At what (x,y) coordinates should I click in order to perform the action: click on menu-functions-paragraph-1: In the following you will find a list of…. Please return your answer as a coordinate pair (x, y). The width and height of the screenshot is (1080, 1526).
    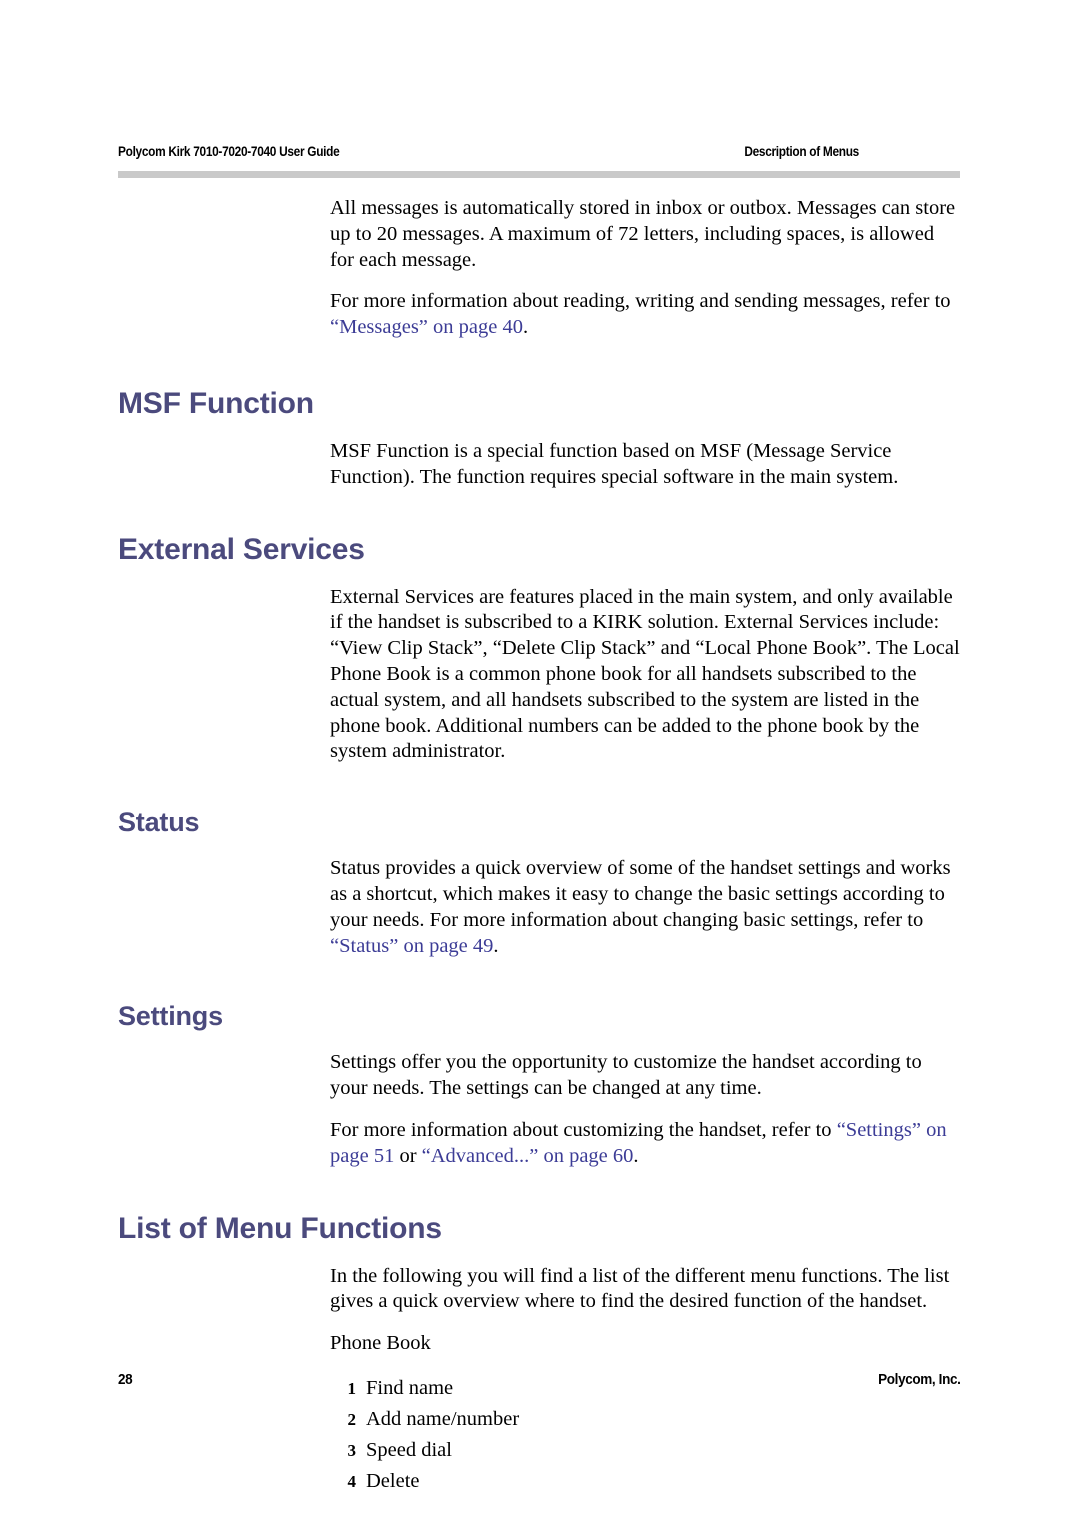
    Looking at the image, I should click on (640, 1288).